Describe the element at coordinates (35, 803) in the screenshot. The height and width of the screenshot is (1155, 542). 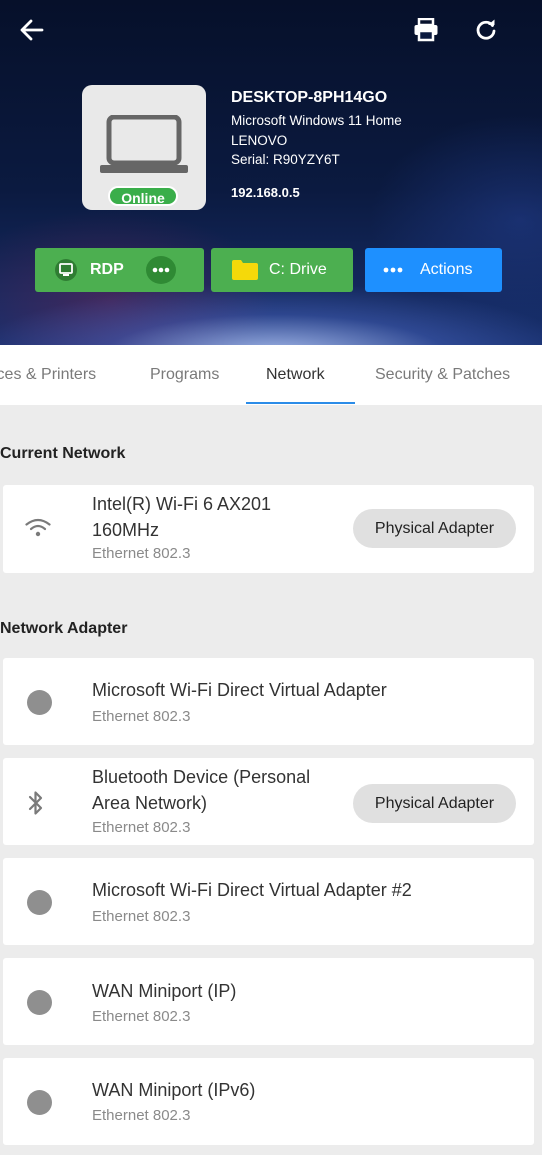
I see `bluetooth-icon` at that location.